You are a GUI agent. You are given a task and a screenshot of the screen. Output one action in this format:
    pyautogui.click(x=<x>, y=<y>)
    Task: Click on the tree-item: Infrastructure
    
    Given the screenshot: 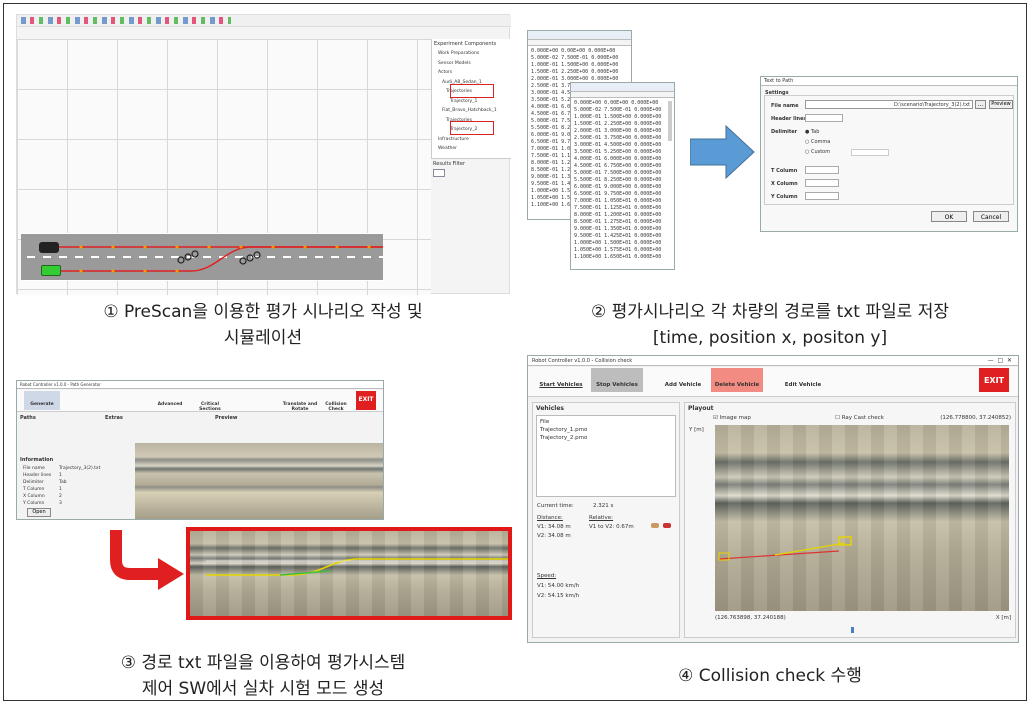 What is the action you would take?
    pyautogui.click(x=467, y=140)
    